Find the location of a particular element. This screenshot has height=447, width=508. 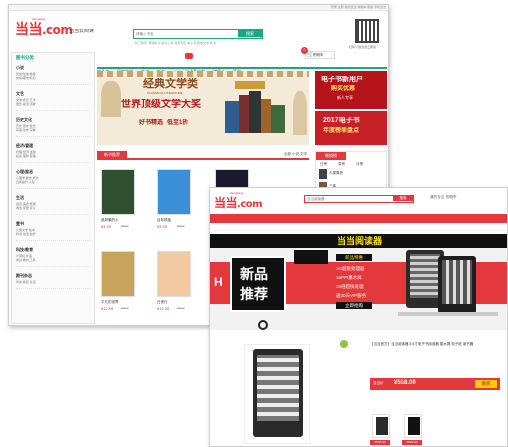

rank-tab-day: 日榜 is located at coordinates (323, 164).